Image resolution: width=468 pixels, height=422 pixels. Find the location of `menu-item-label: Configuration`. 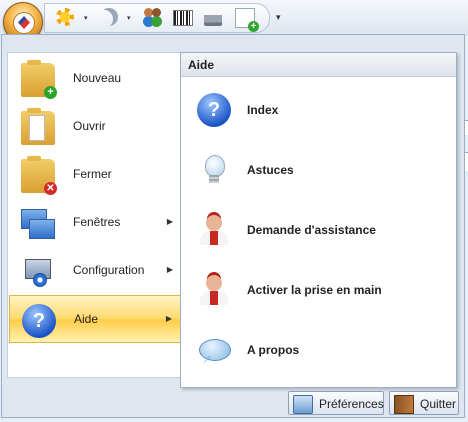

menu-item-label: Configuration is located at coordinates (109, 270).